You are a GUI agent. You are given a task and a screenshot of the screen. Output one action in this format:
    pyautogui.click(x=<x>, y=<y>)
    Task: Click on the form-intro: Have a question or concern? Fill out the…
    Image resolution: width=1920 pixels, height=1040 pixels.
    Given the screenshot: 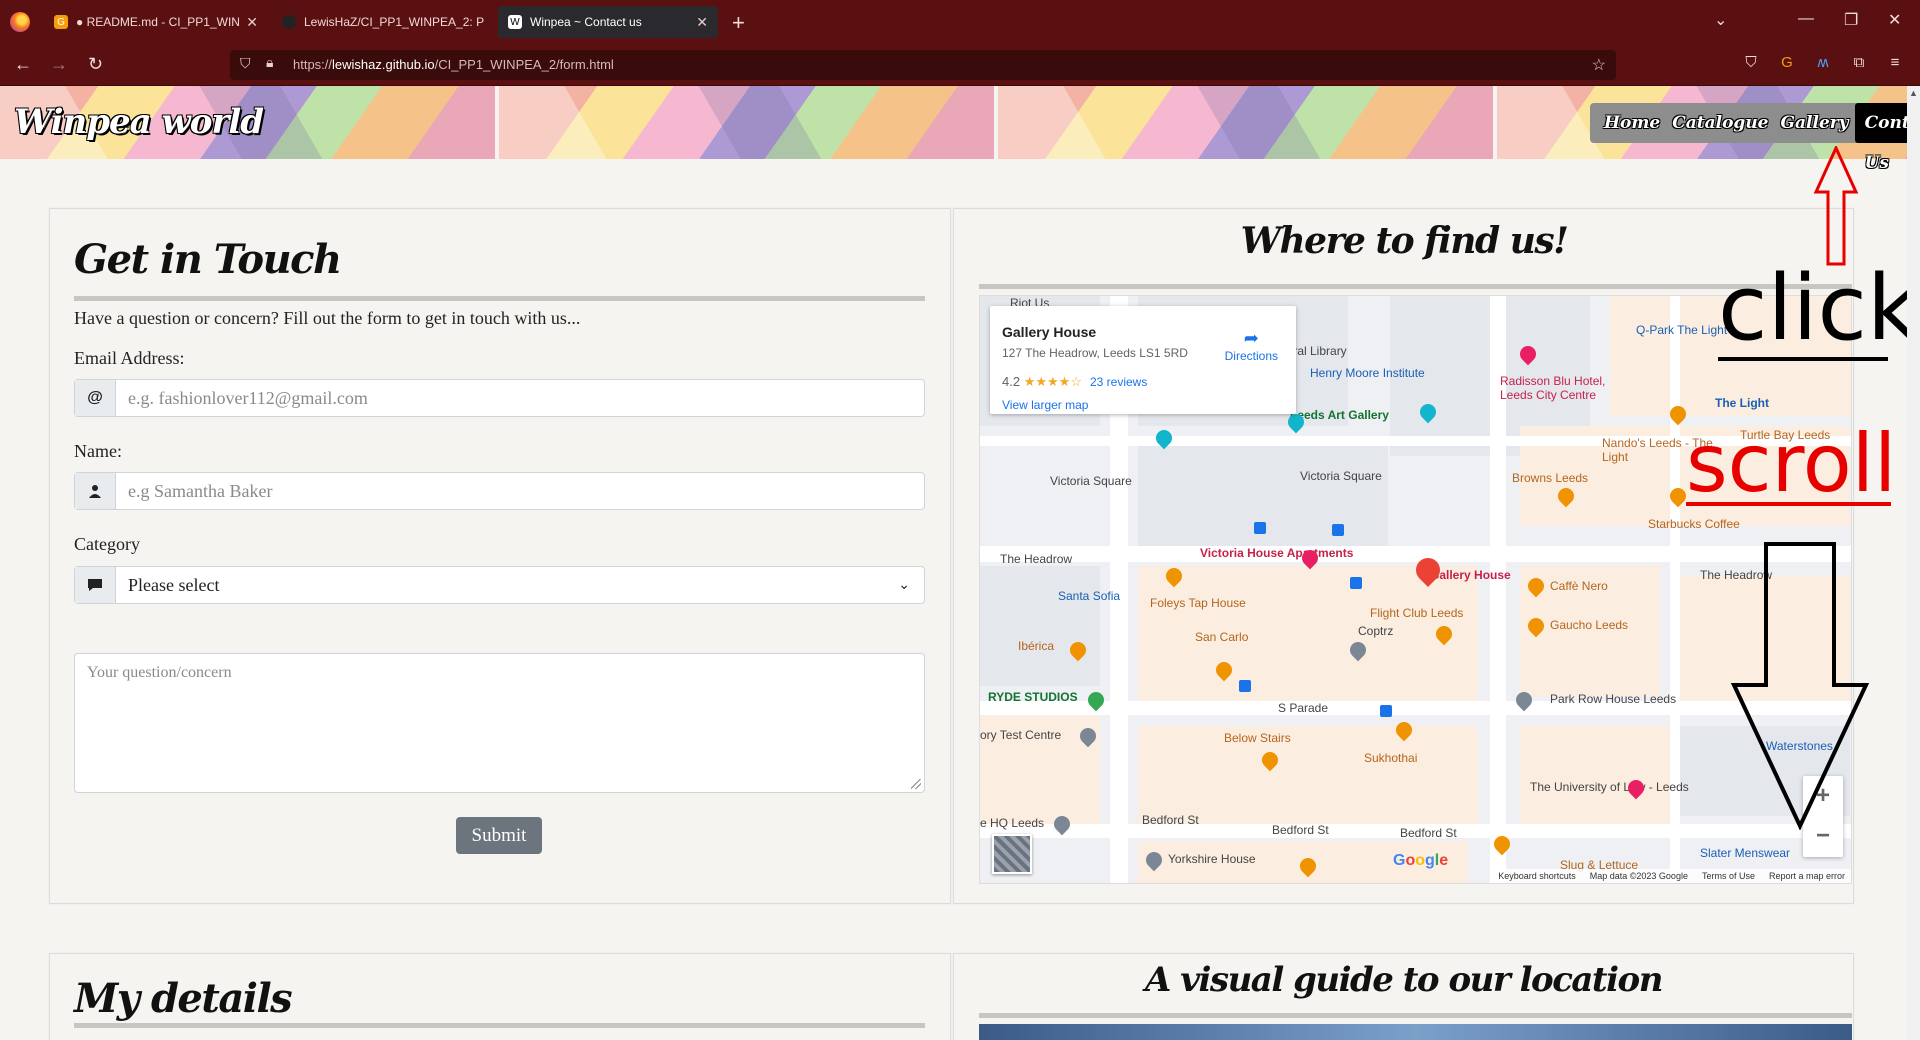 What is the action you would take?
    pyautogui.click(x=327, y=318)
    